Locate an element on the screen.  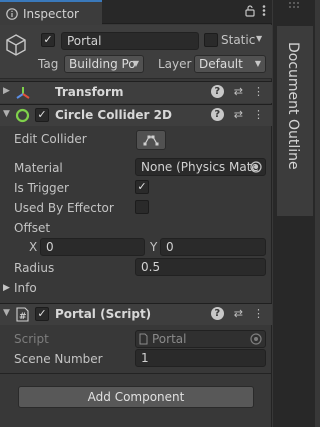
transform-title: Transform is located at coordinates (89, 92).